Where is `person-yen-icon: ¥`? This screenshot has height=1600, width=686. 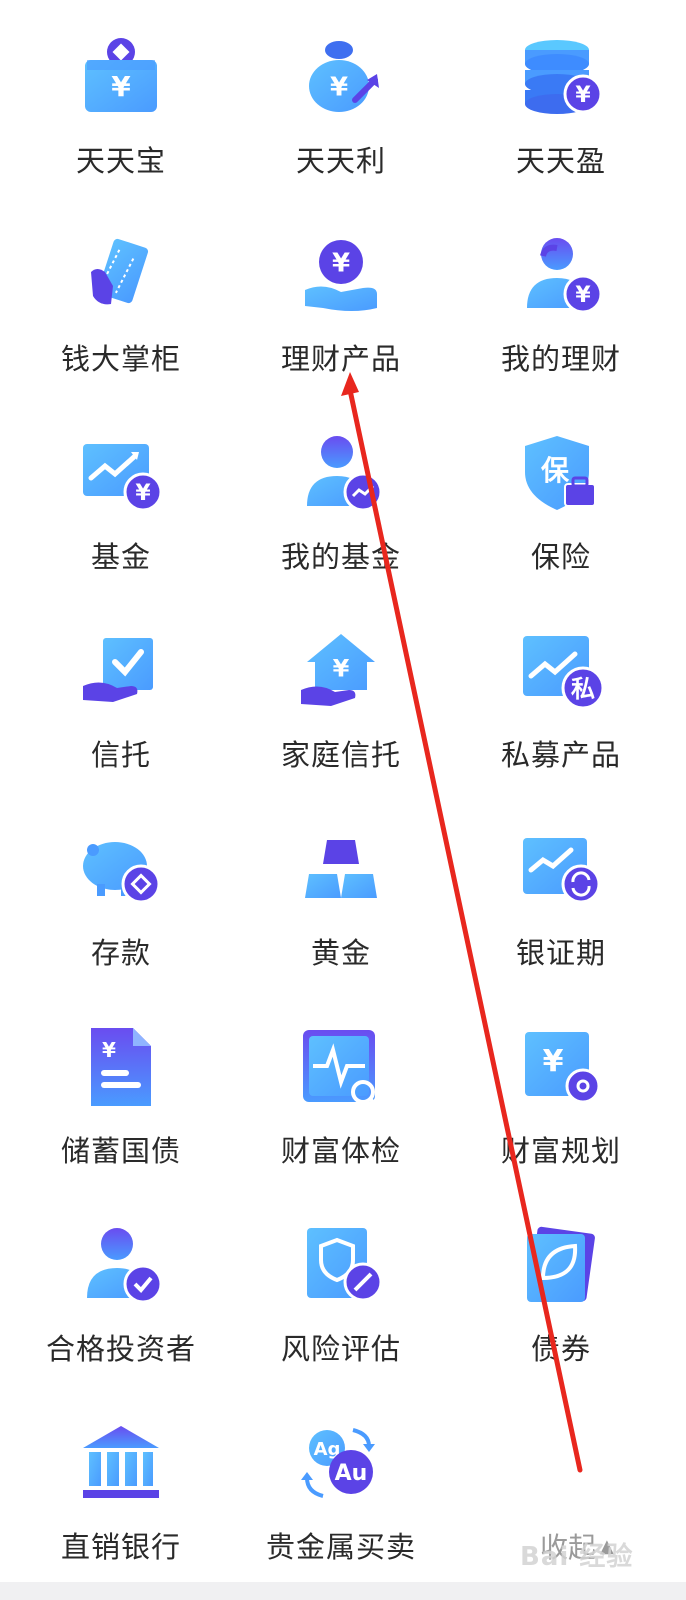
person-yen-icon: ¥ is located at coordinates (561, 276).